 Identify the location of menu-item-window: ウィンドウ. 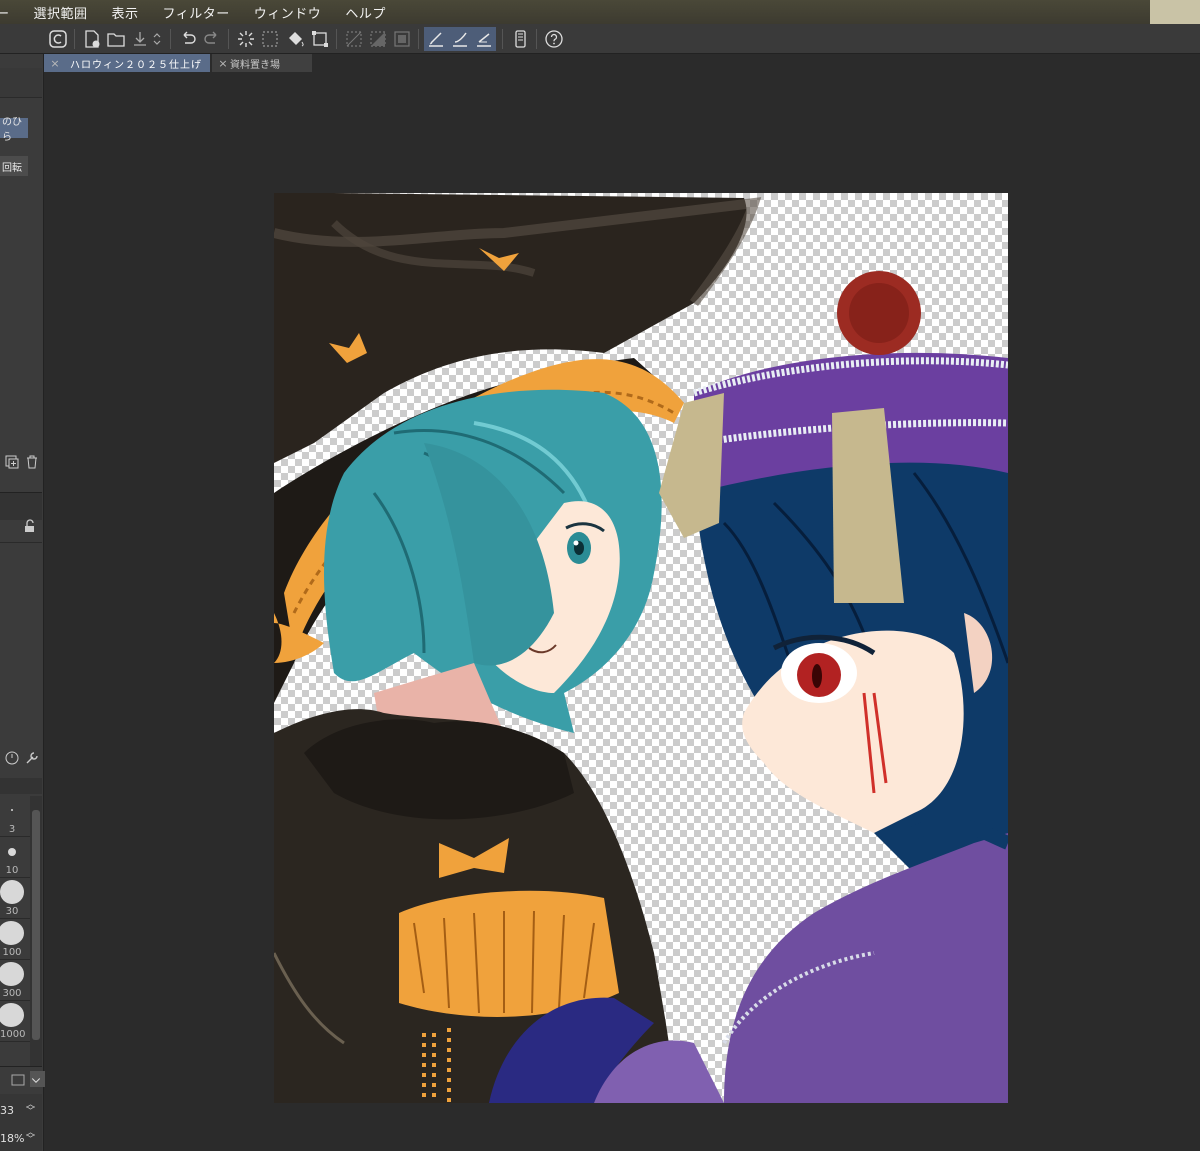
(288, 12).